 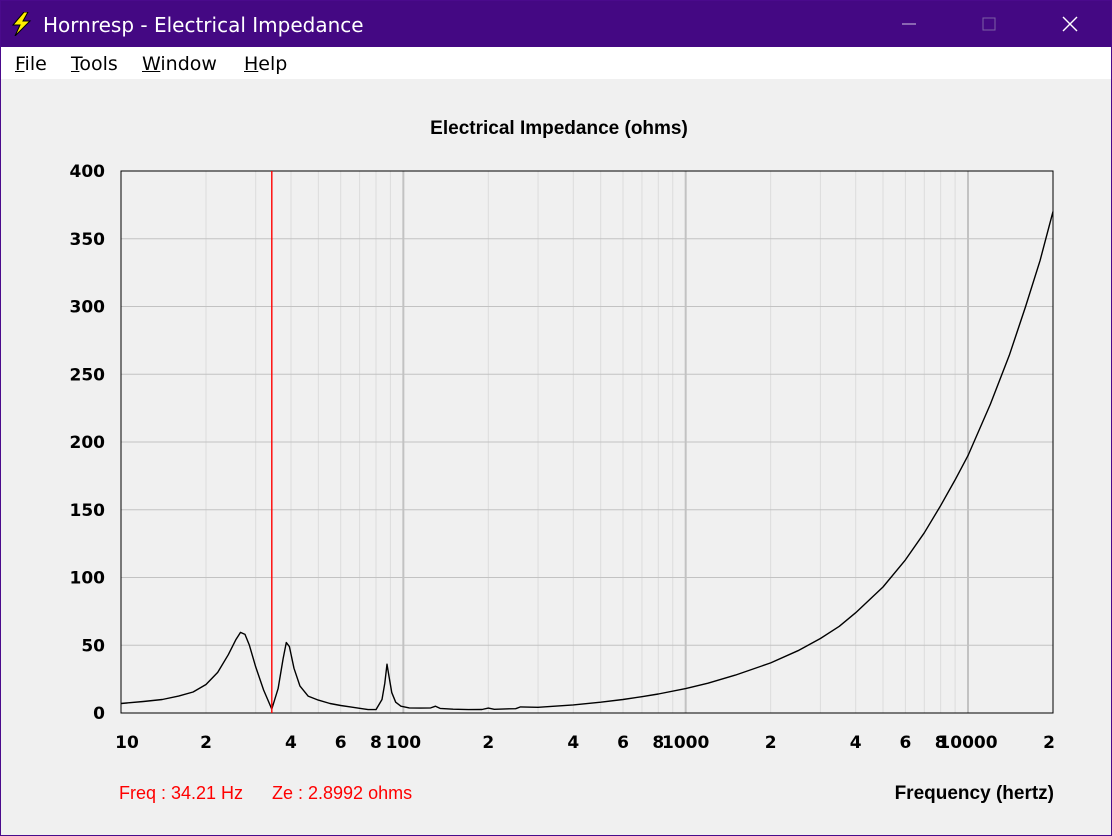 I want to click on menu-bar: File Tools Window Help, so click(x=556, y=63).